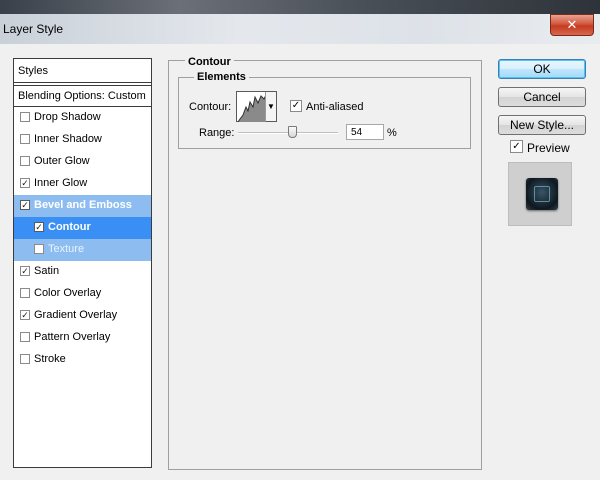  What do you see at coordinates (62, 161) in the screenshot?
I see `style-item-label: Outer Glow` at bounding box center [62, 161].